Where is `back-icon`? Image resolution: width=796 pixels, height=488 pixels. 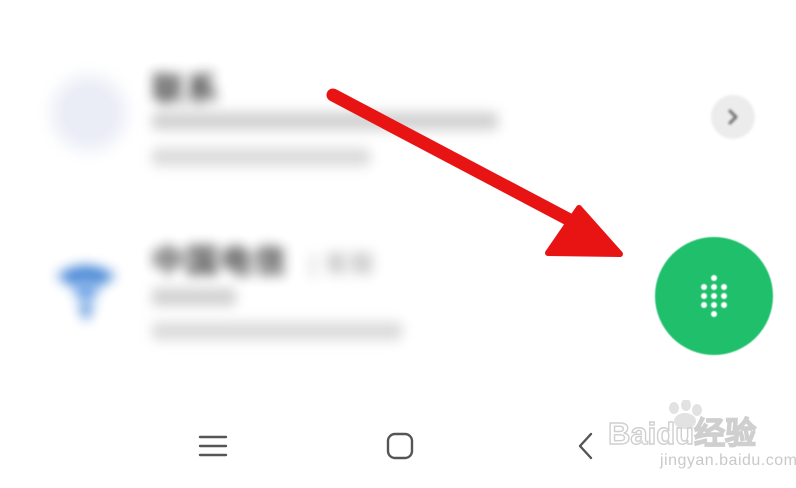
back-icon is located at coordinates (585, 446).